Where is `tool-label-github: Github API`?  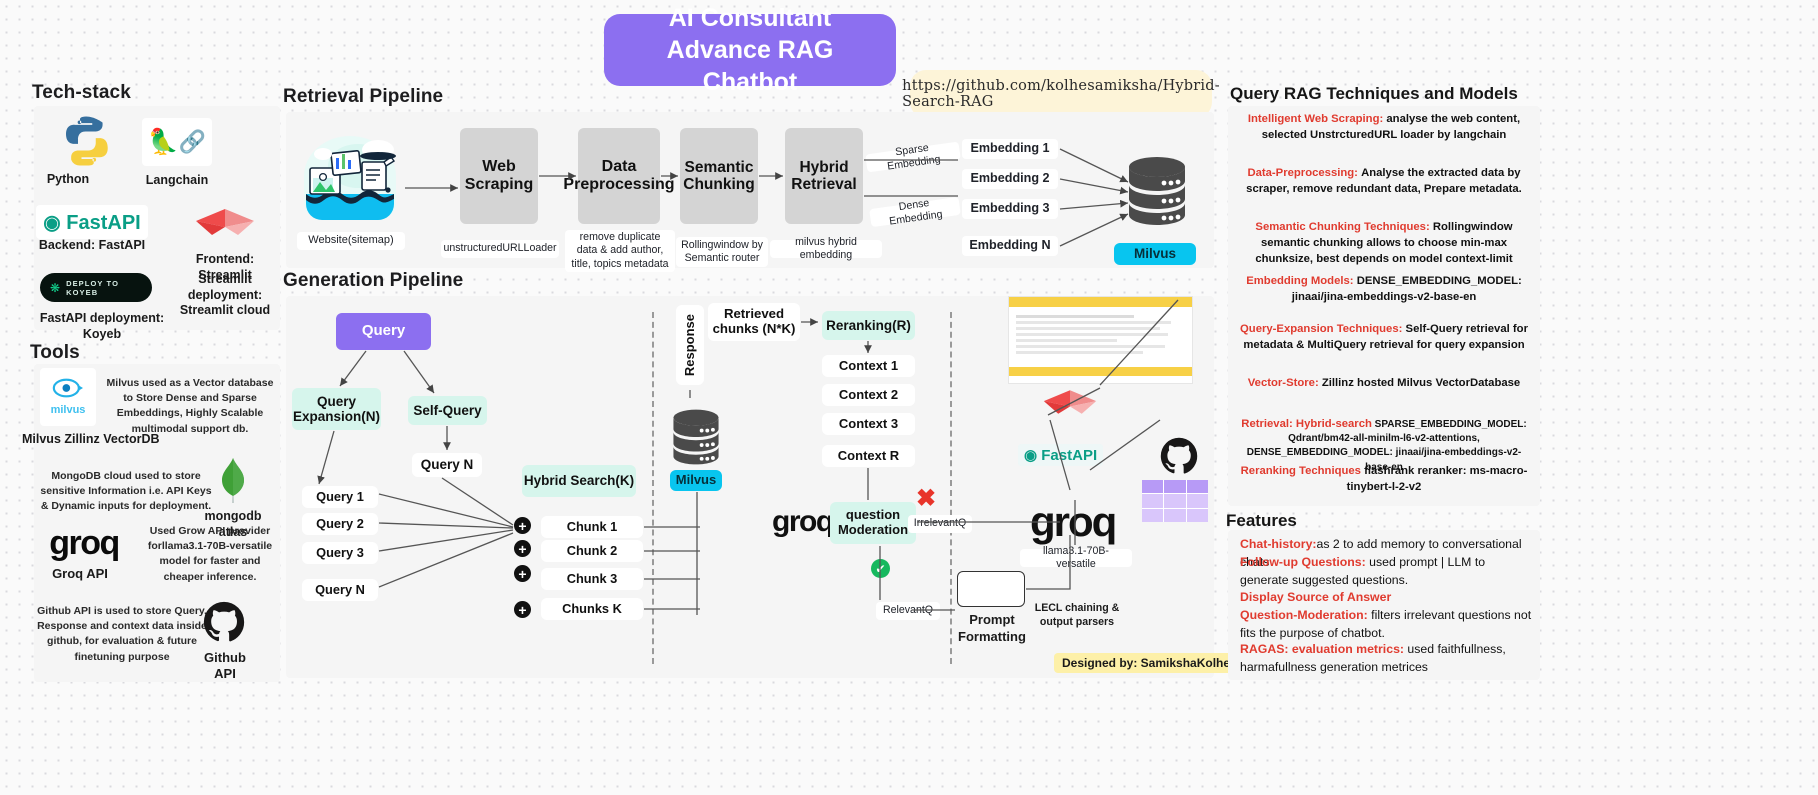
tool-label-github: Github API is located at coordinates (225, 666).